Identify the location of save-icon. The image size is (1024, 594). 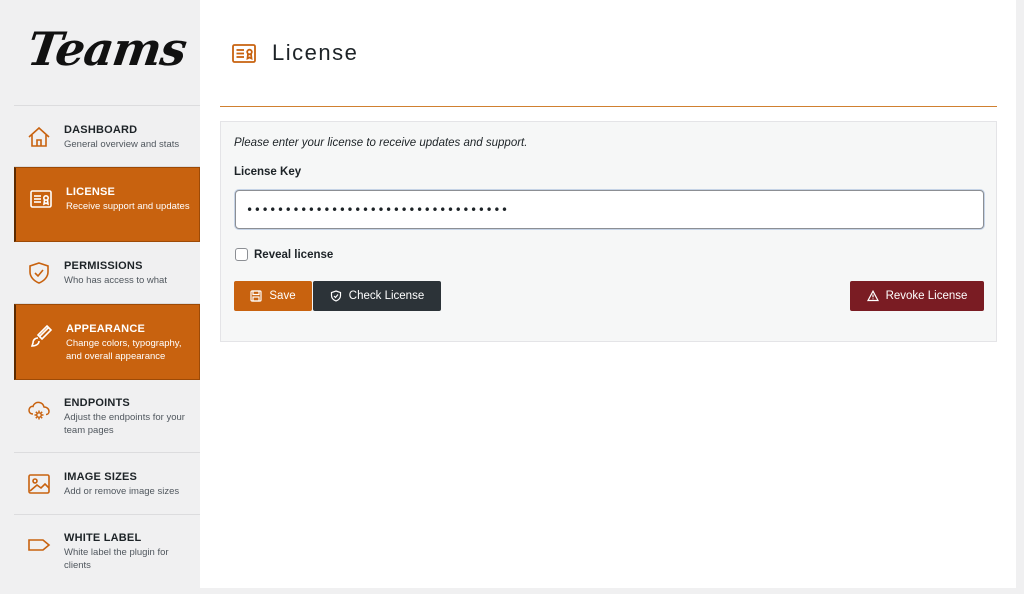
(256, 296).